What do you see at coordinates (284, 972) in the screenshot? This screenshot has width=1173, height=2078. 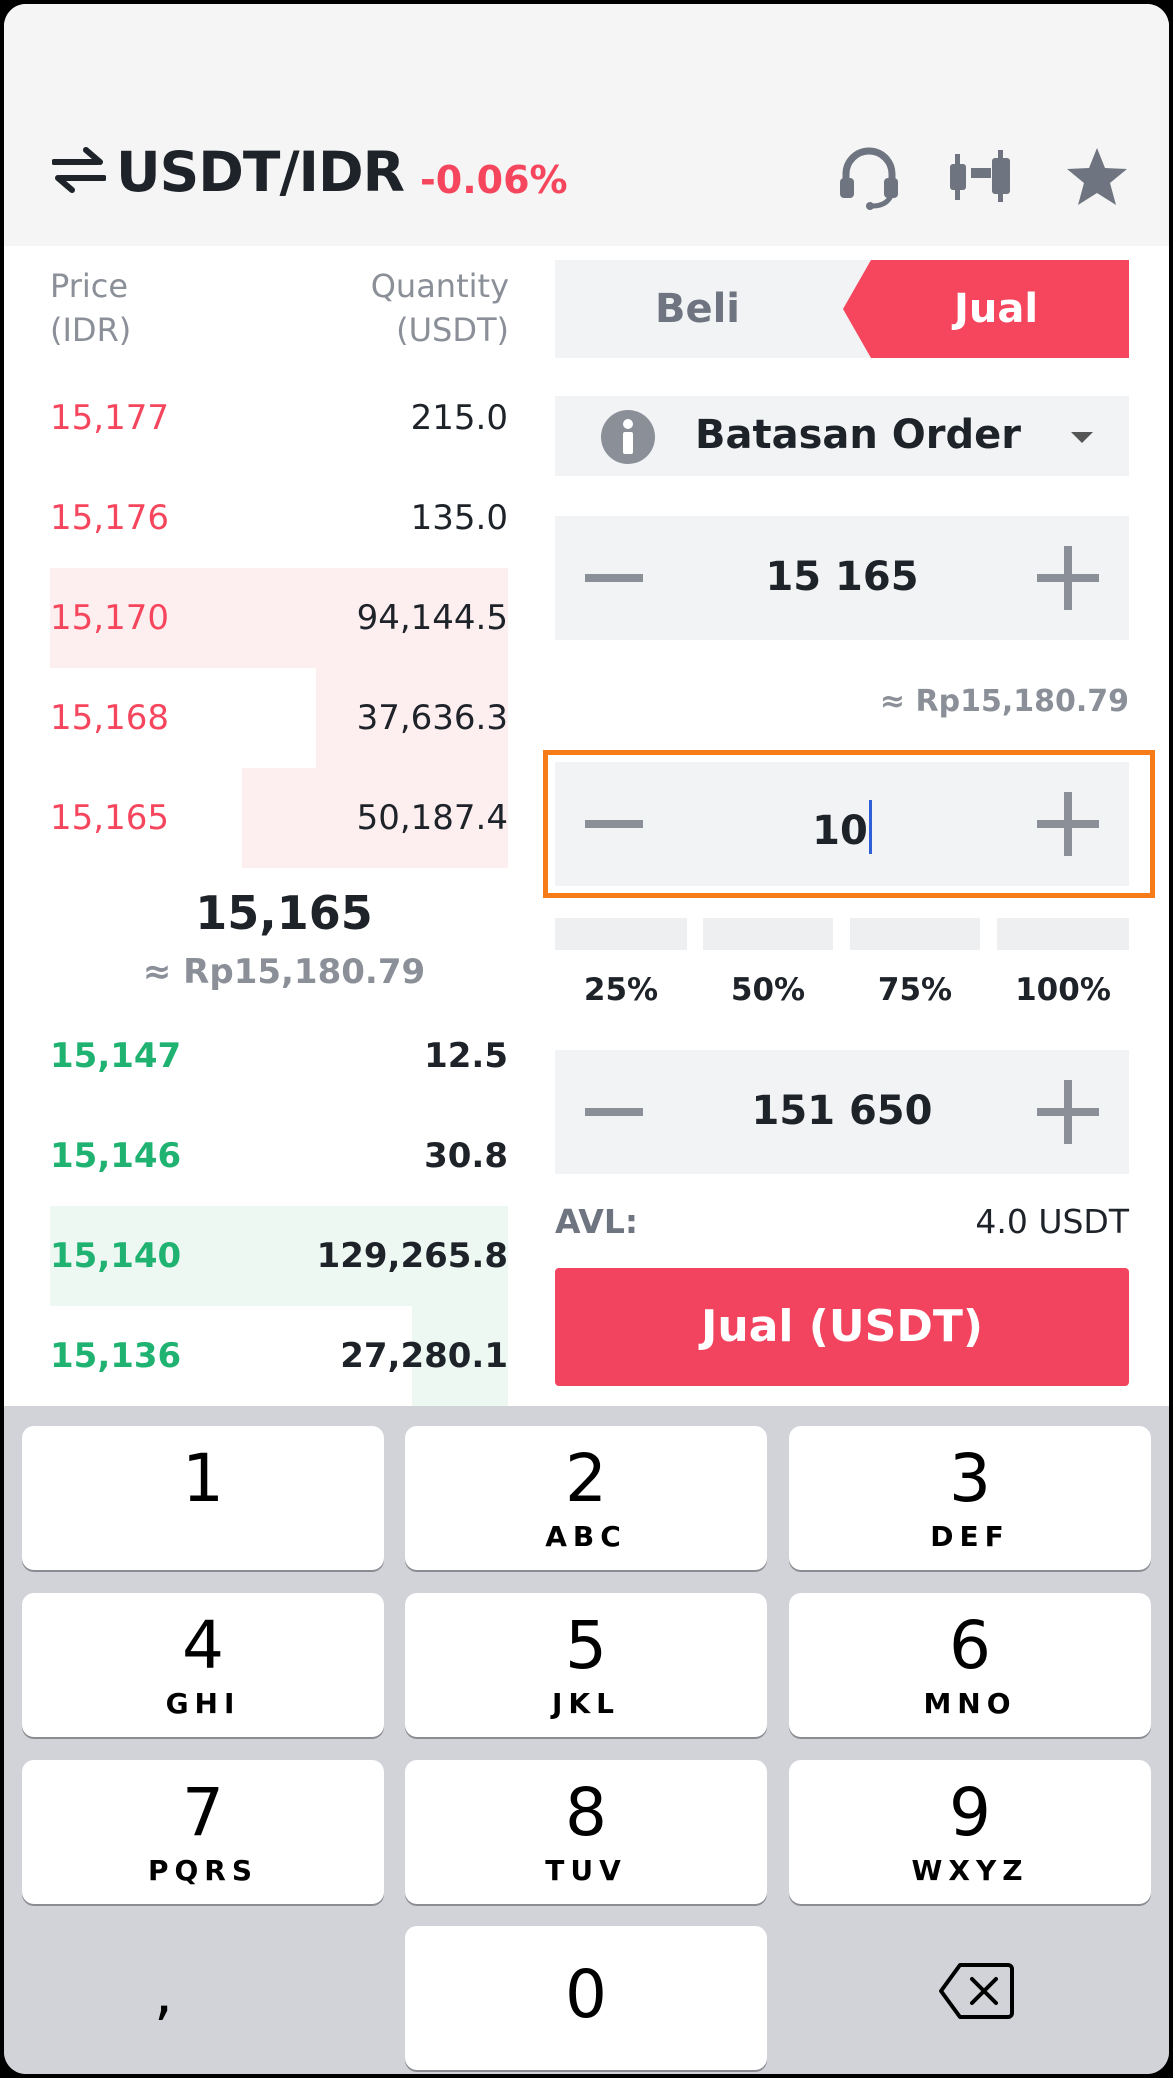 I see `last-price-fiat: ≈ Rp15,180.79` at bounding box center [284, 972].